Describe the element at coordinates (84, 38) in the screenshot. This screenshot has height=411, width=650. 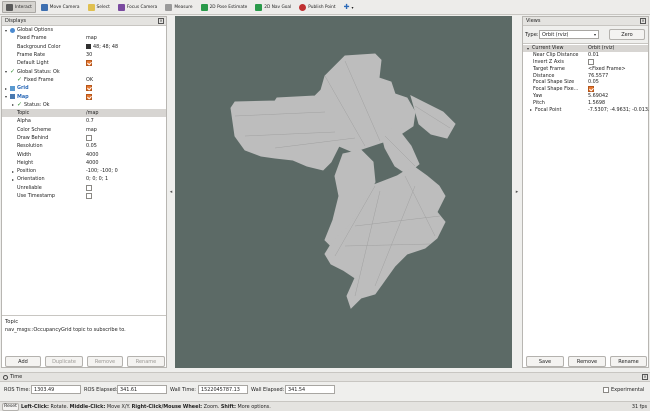
I see `display-row: Fixed Frame map` at that location.